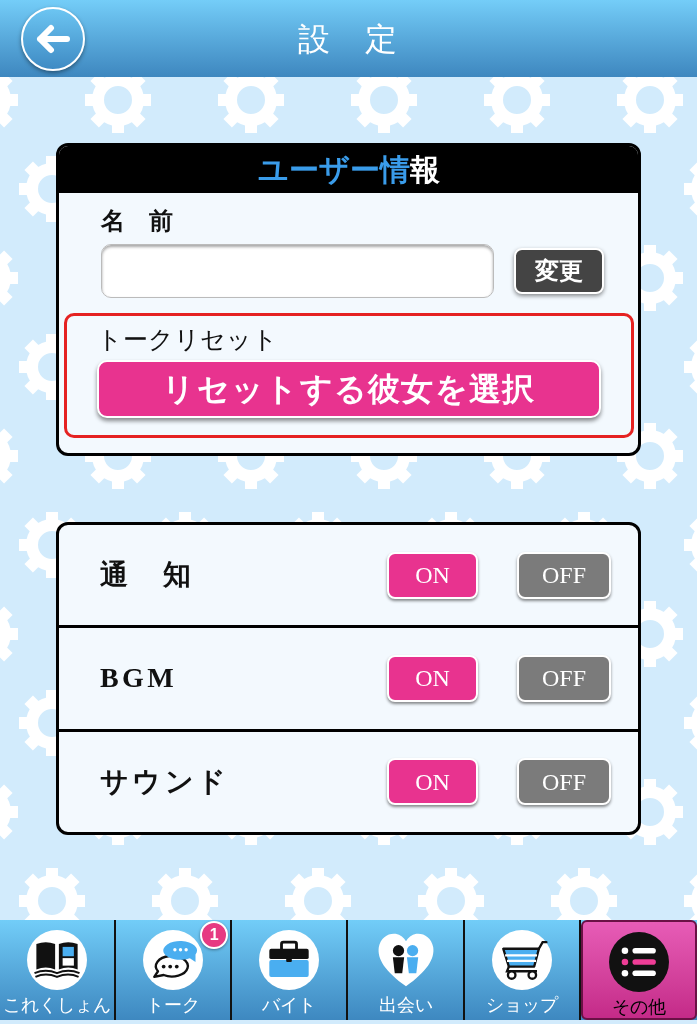 Image resolution: width=697 pixels, height=1024 pixels. What do you see at coordinates (165, 781) in the screenshot?
I see `setting-label: サウンド` at bounding box center [165, 781].